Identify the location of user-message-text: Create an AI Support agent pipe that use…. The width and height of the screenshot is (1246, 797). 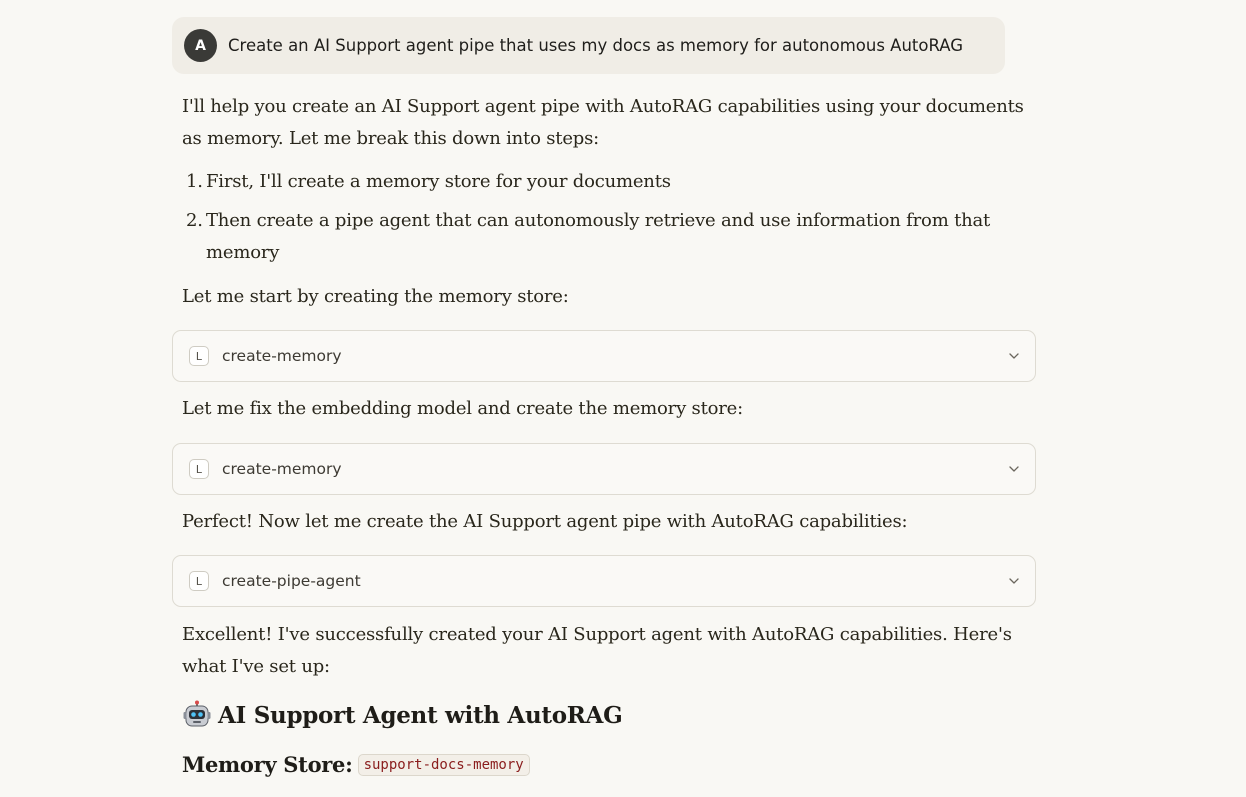
(596, 45).